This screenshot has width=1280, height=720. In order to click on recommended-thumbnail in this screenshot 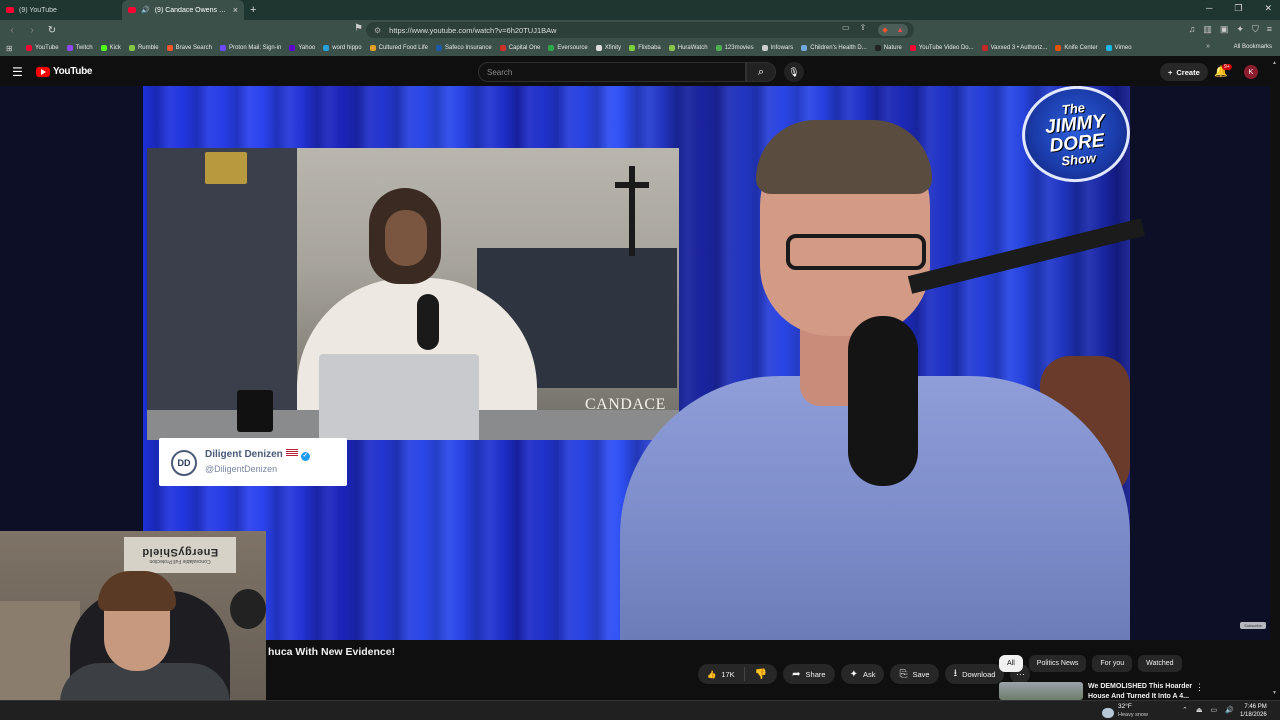, I will do `click(1041, 691)`.